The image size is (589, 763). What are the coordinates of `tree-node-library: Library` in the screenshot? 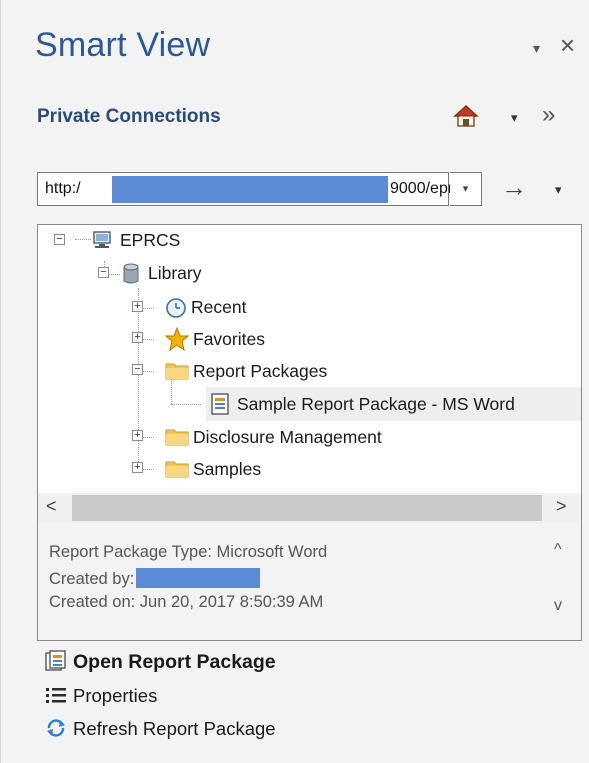 It's located at (175, 273).